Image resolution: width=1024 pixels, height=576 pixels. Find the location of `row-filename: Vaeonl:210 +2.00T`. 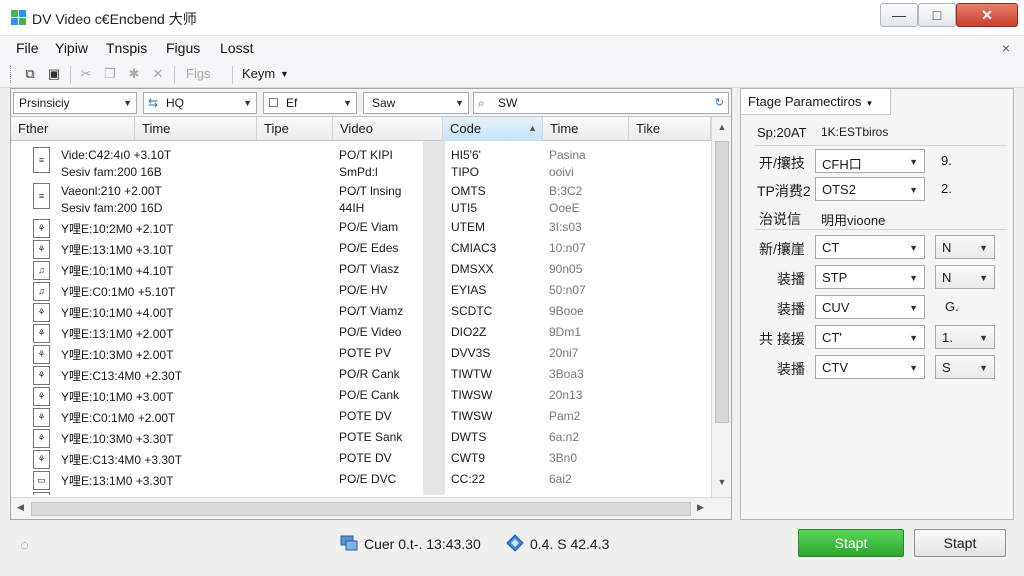

row-filename: Vaeonl:210 +2.00T is located at coordinates (111, 191).